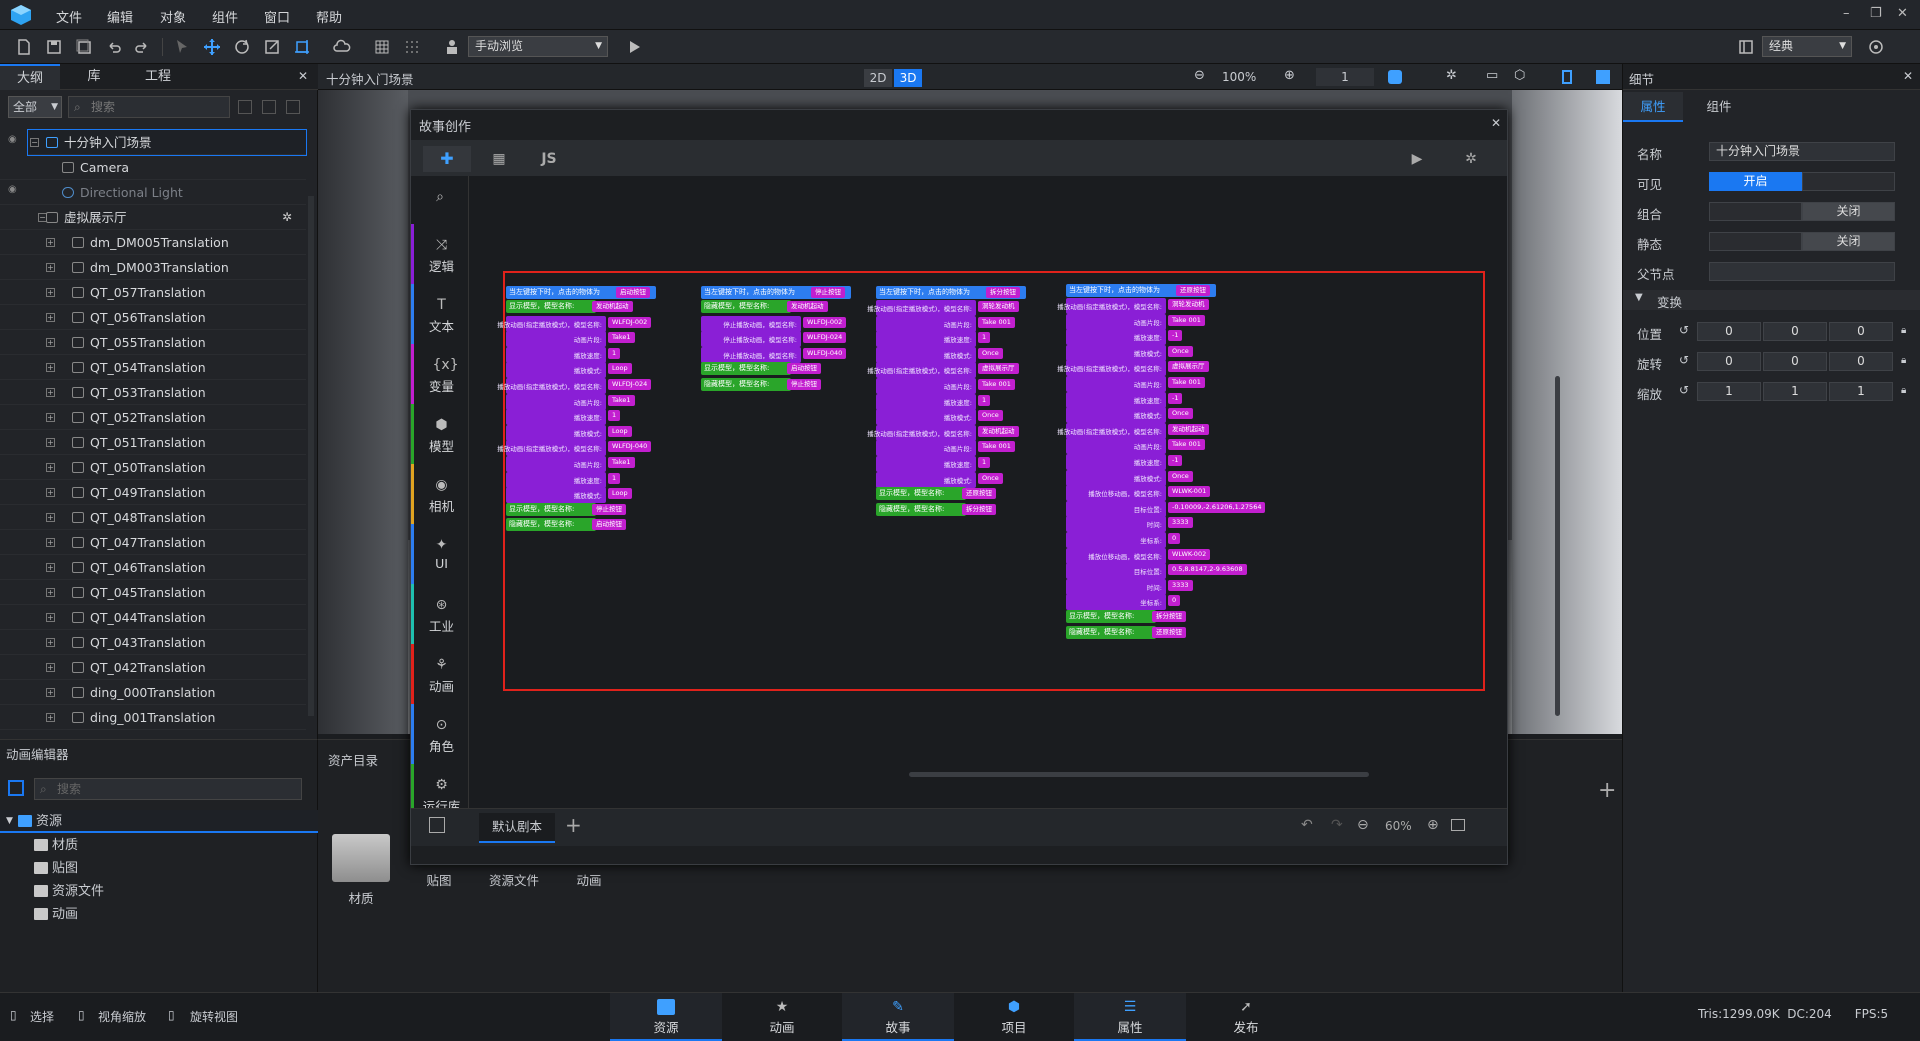 The height and width of the screenshot is (1041, 1920). What do you see at coordinates (1861, 361) in the screenshot?
I see `rotation-z: 0` at bounding box center [1861, 361].